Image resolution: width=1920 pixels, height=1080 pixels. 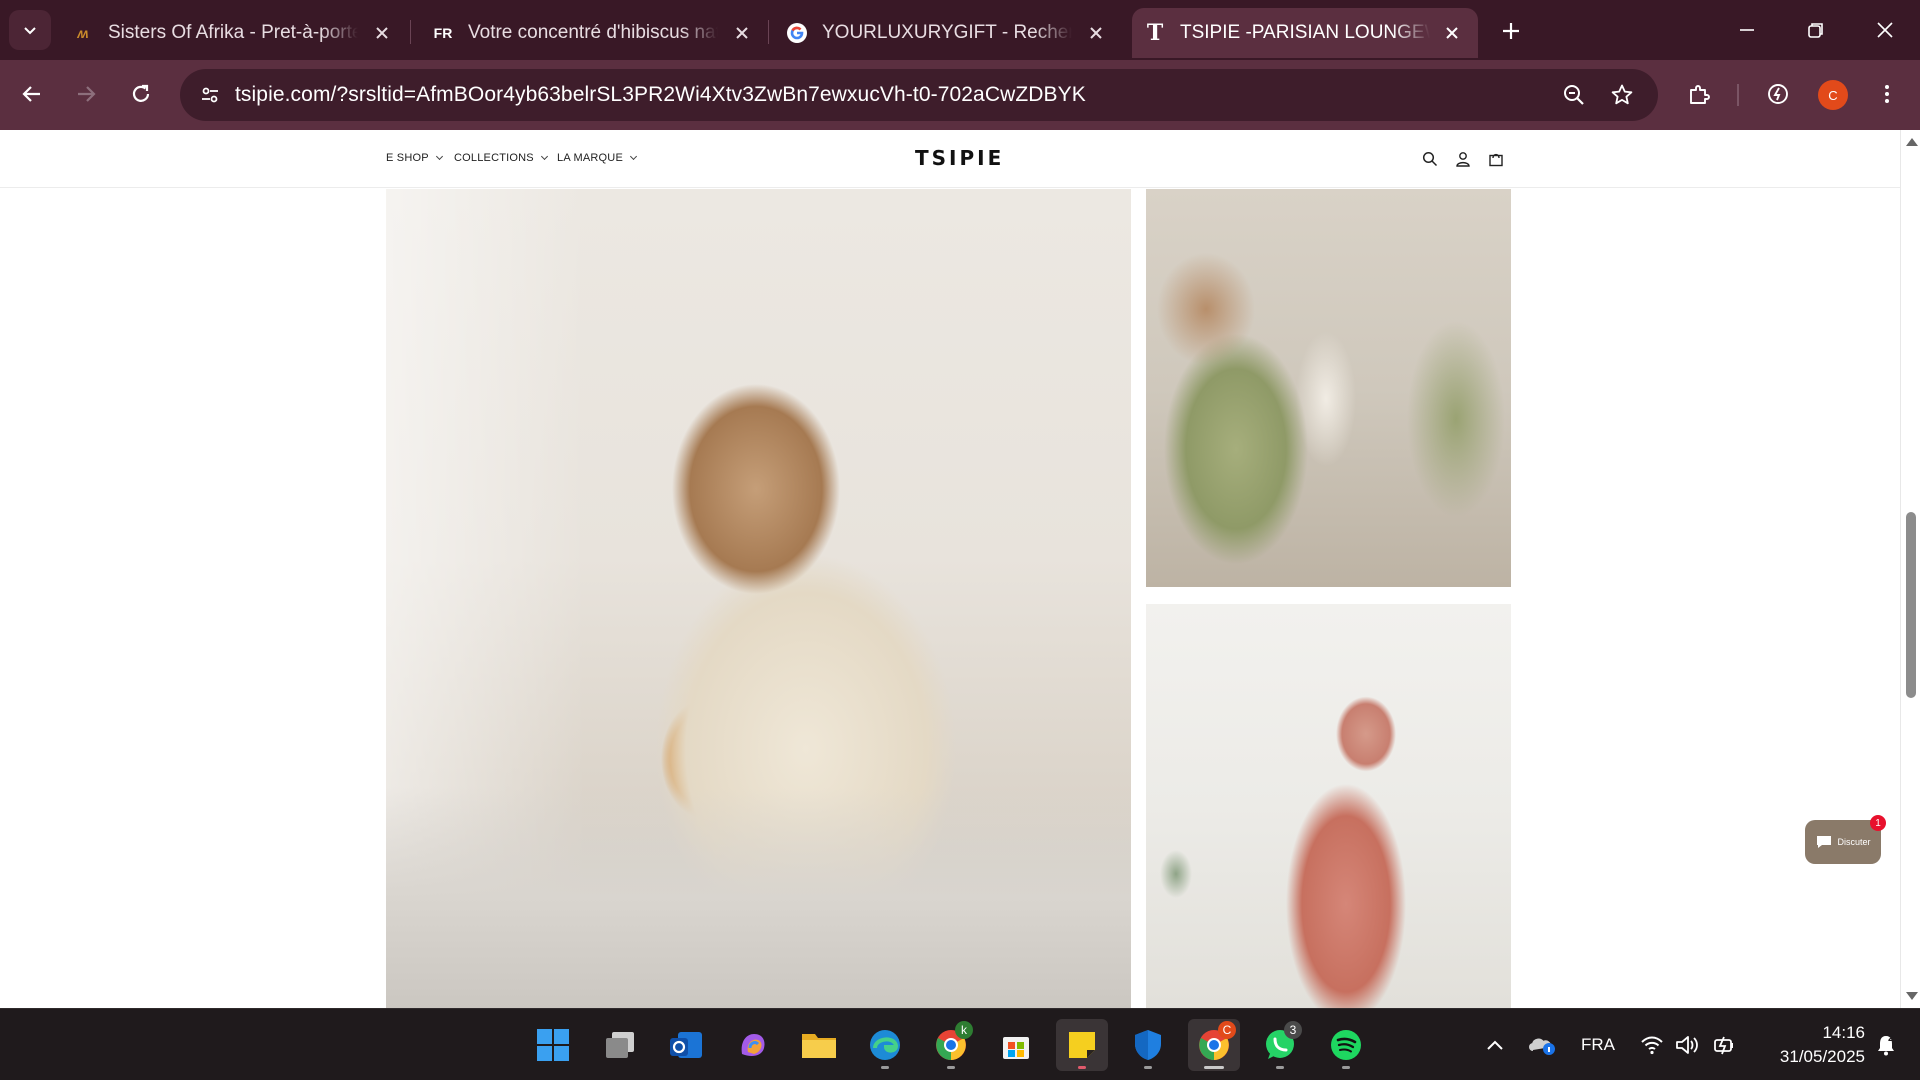 I want to click on menu-label: COLLECTIONS, so click(x=494, y=158).